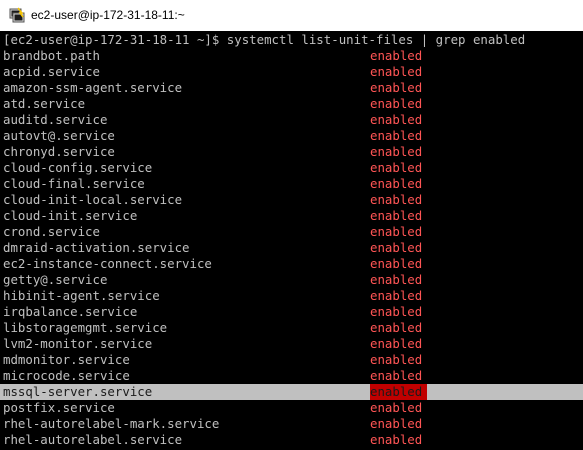 This screenshot has width=583, height=450. I want to click on unit-row: chronyd.service enabled, so click(291, 152).